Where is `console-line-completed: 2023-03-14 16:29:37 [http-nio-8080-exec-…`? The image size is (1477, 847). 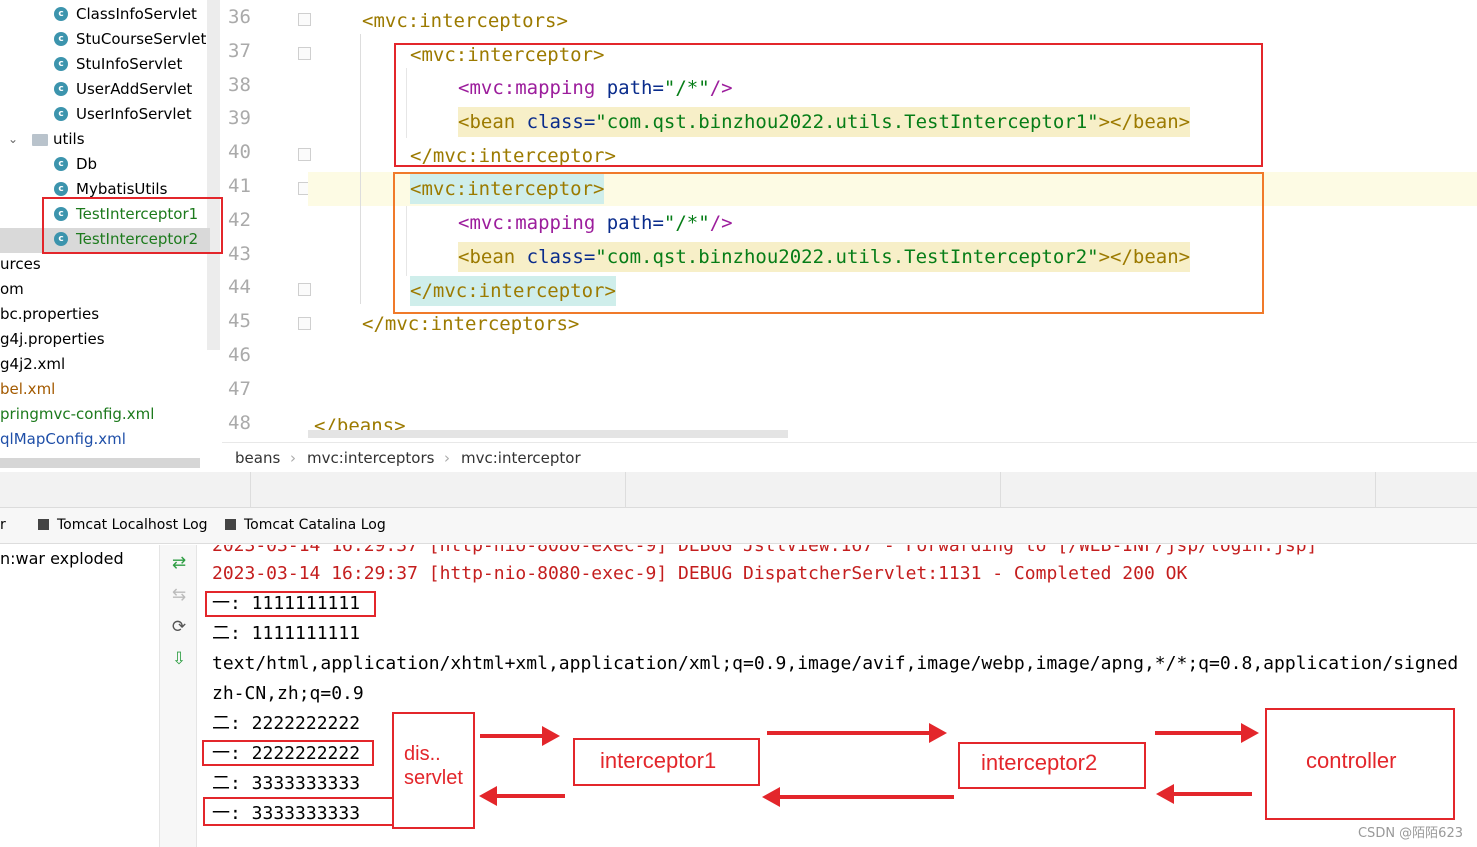 console-line-completed: 2023-03-14 16:29:37 [http-nio-8080-exec-… is located at coordinates (700, 573).